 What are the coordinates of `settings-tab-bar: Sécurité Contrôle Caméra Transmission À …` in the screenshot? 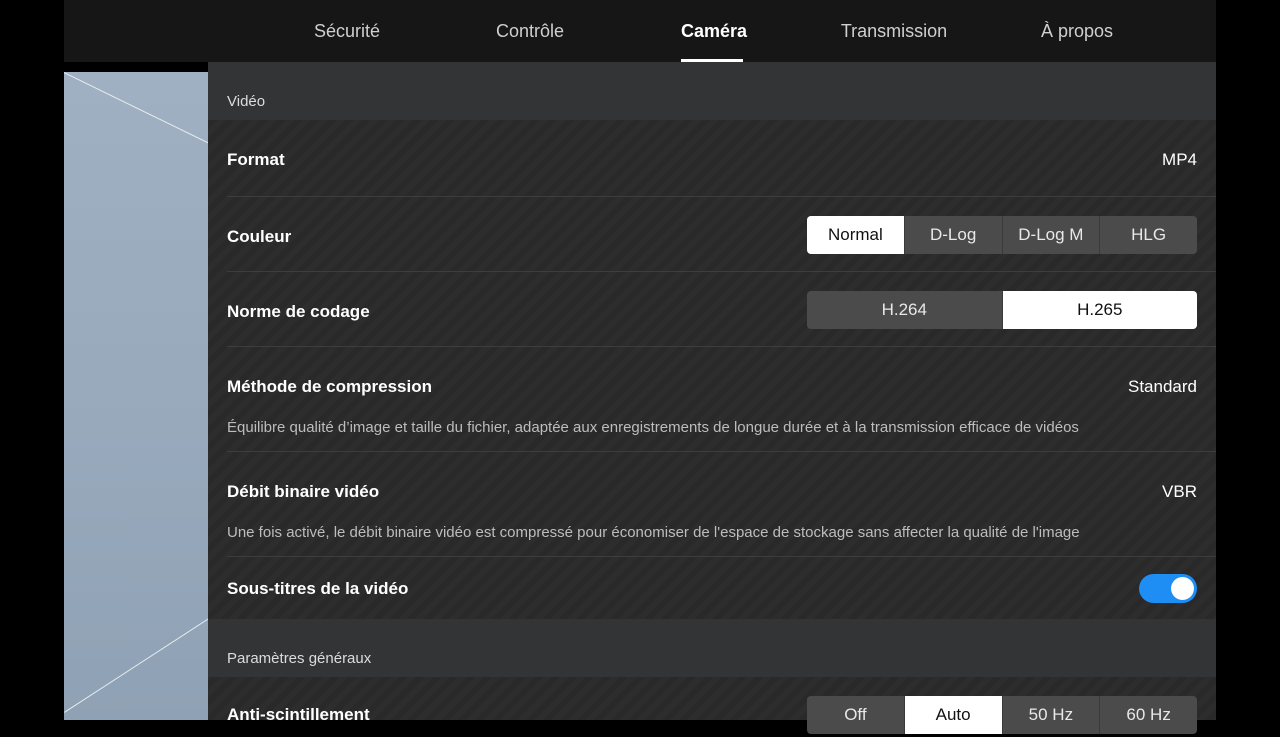 It's located at (640, 31).